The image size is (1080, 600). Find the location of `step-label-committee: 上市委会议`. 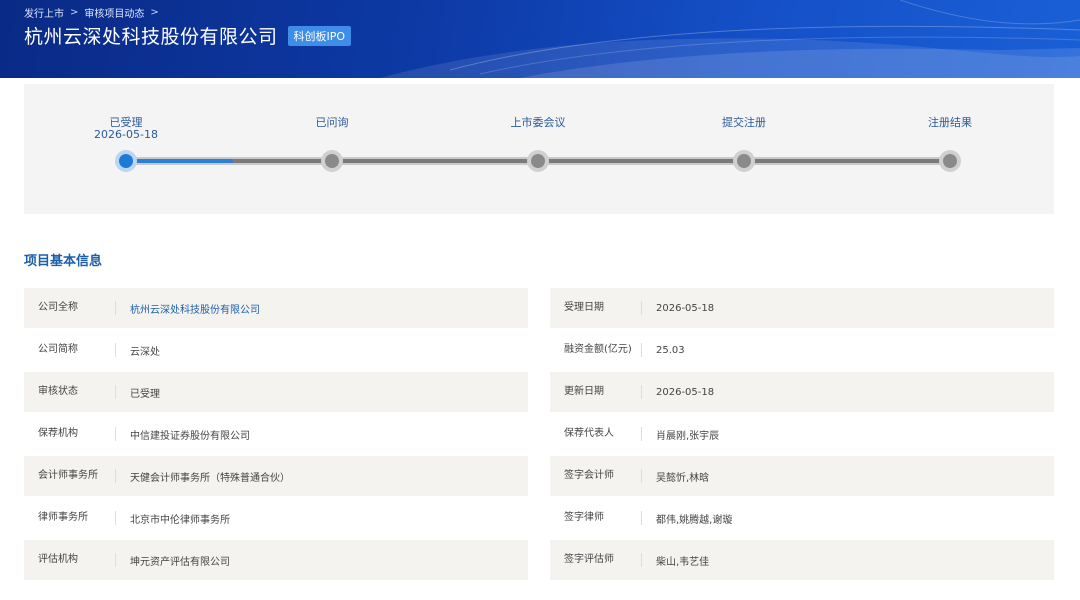

step-label-committee: 上市委会议 is located at coordinates (538, 122).